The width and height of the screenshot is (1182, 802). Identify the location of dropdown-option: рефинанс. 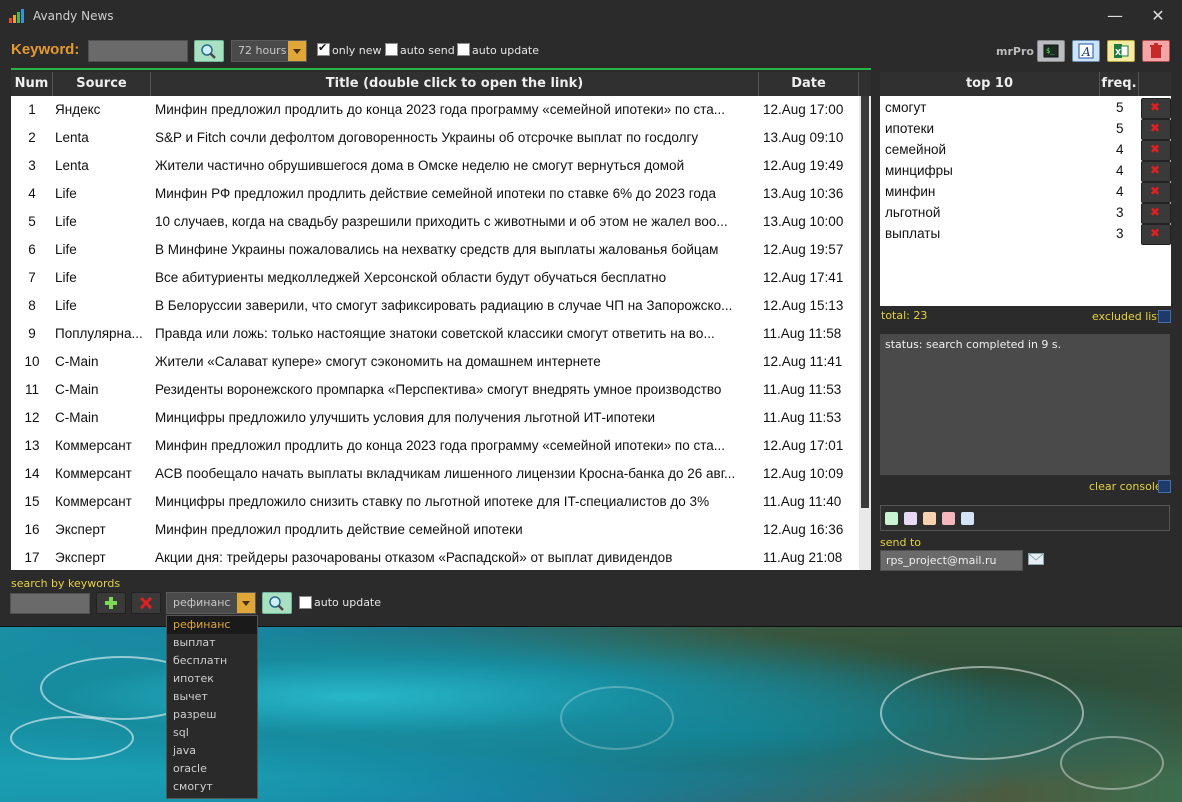
(212, 625).